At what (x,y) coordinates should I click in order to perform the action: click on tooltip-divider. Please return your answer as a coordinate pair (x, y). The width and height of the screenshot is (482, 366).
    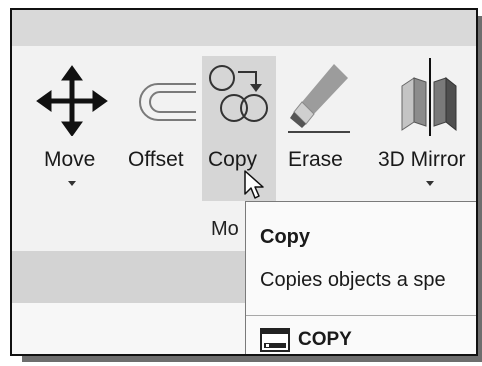
    Looking at the image, I should click on (361, 315).